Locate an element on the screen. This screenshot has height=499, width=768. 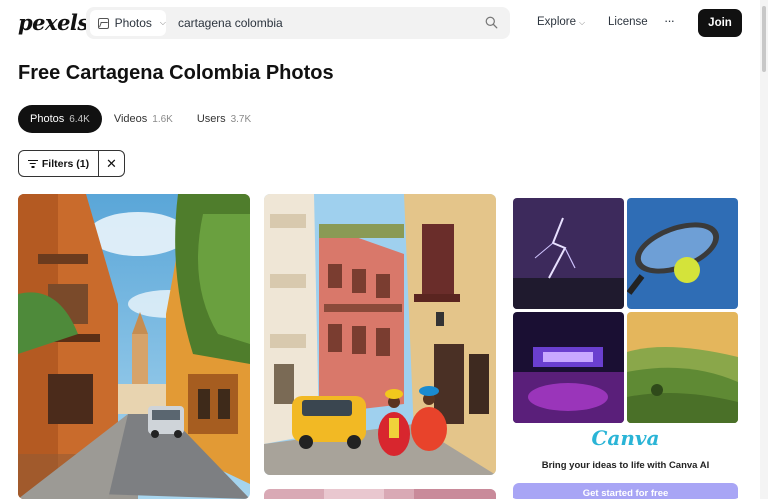
tab-videos: Videos 1.6K is located at coordinates (143, 119).